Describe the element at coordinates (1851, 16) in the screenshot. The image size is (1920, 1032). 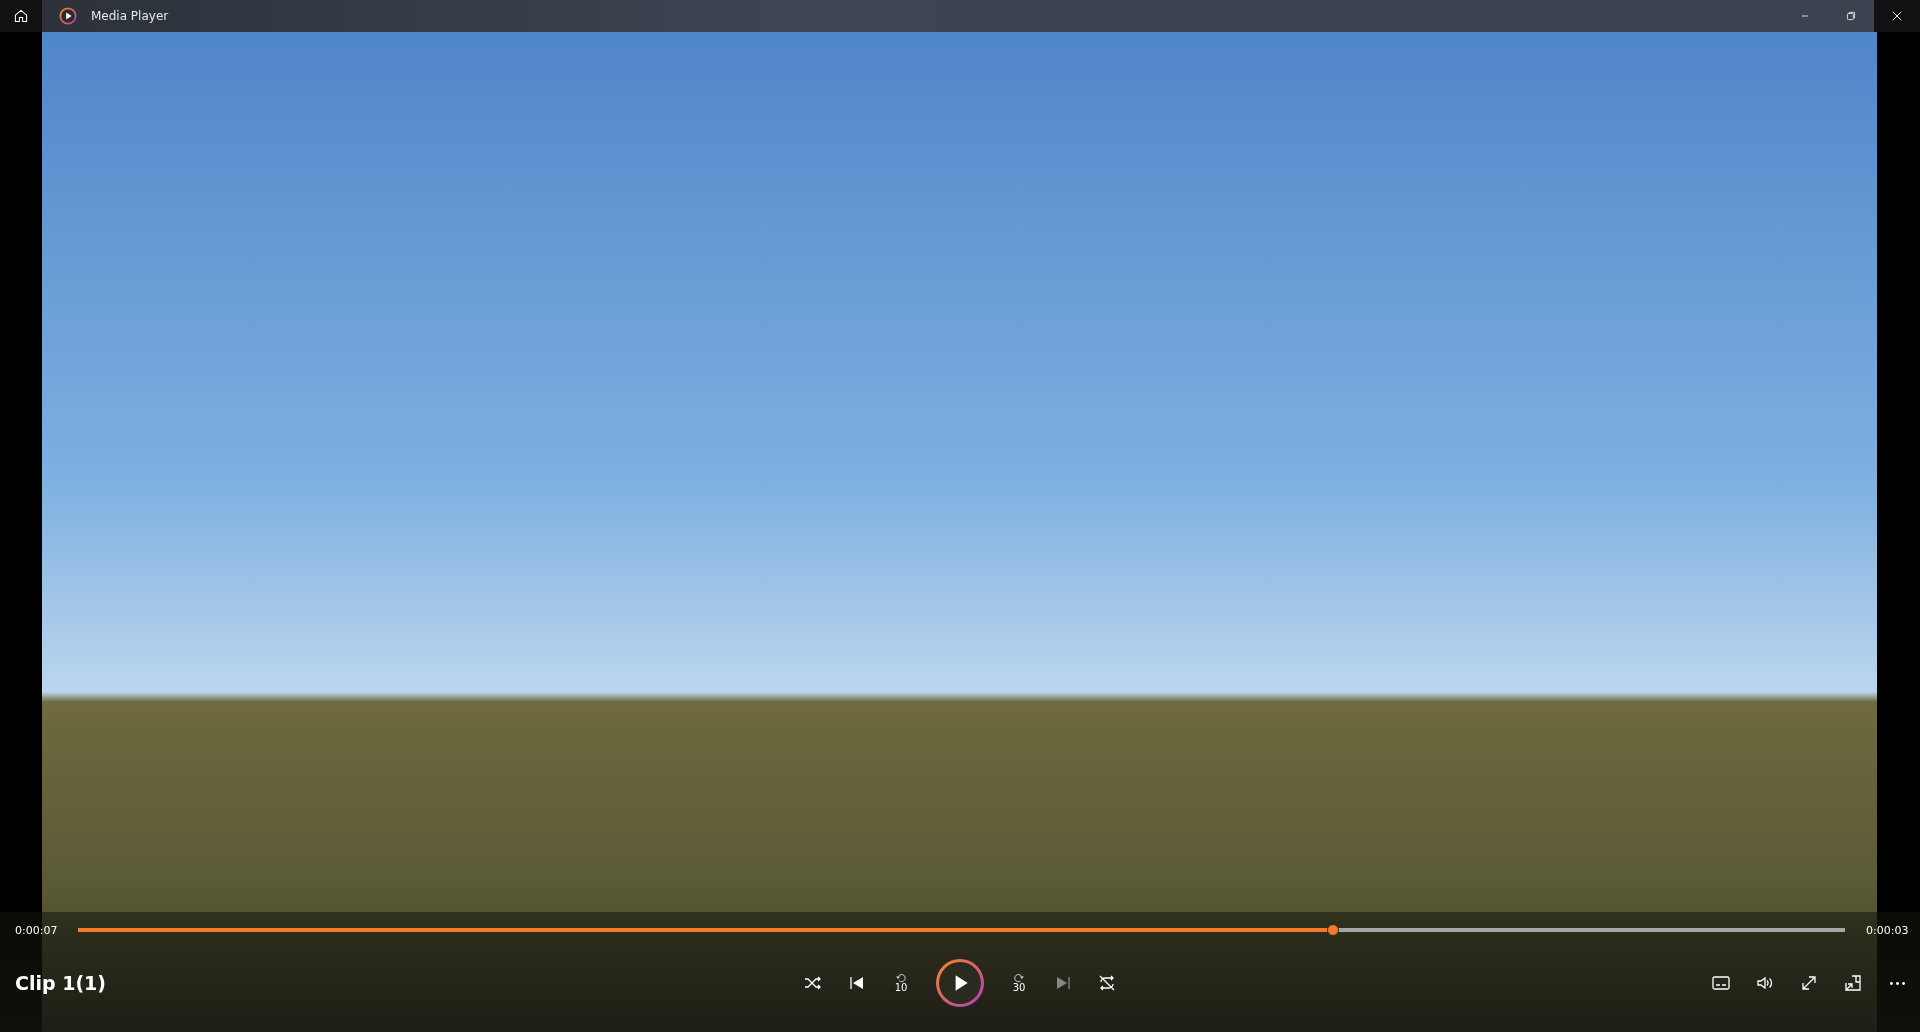
I see `restore-icon` at that location.